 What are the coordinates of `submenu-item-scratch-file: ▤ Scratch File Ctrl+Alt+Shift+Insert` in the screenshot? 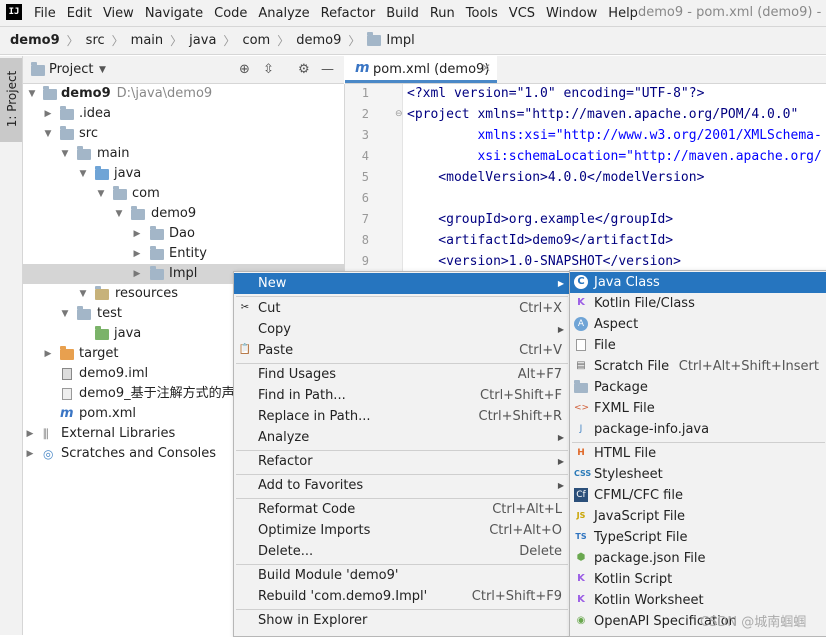 It's located at (698, 366).